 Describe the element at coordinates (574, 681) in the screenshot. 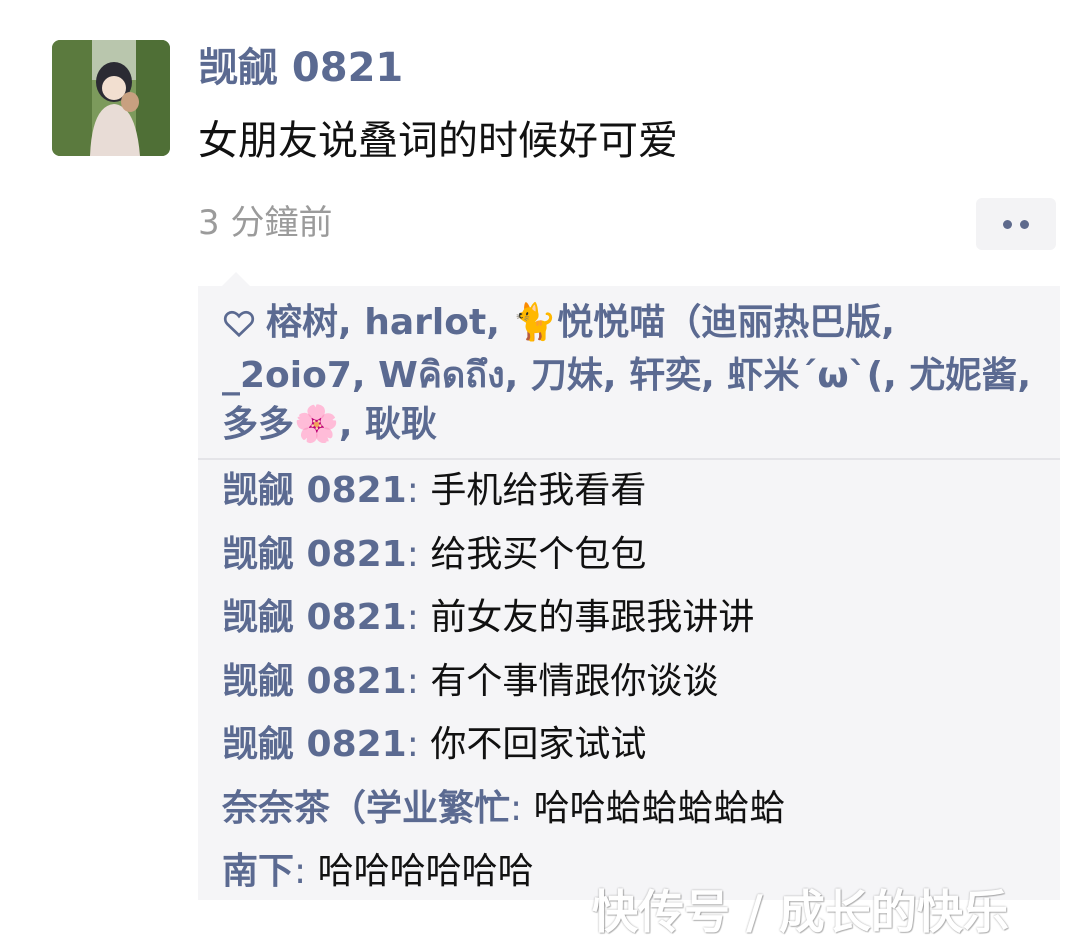

I see `comment-text: 有个事情跟你谈谈` at that location.